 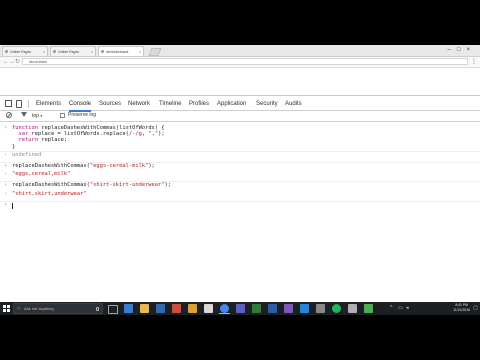 What do you see at coordinates (82, 115) in the screenshot?
I see `preserve-log-label: Preserve log` at bounding box center [82, 115].